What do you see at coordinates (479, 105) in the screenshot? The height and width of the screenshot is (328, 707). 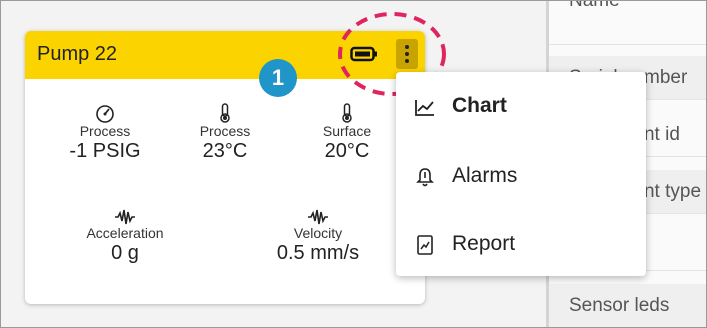 I see `menu-item-label: Chart` at bounding box center [479, 105].